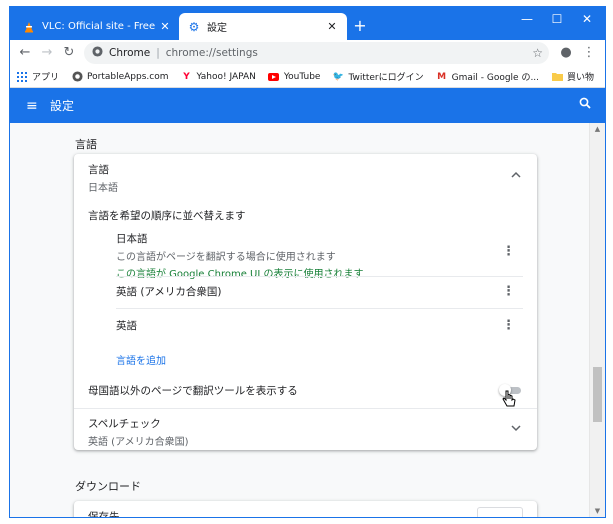  What do you see at coordinates (217, 28) in the screenshot?
I see `tab-title: 設定` at bounding box center [217, 28].